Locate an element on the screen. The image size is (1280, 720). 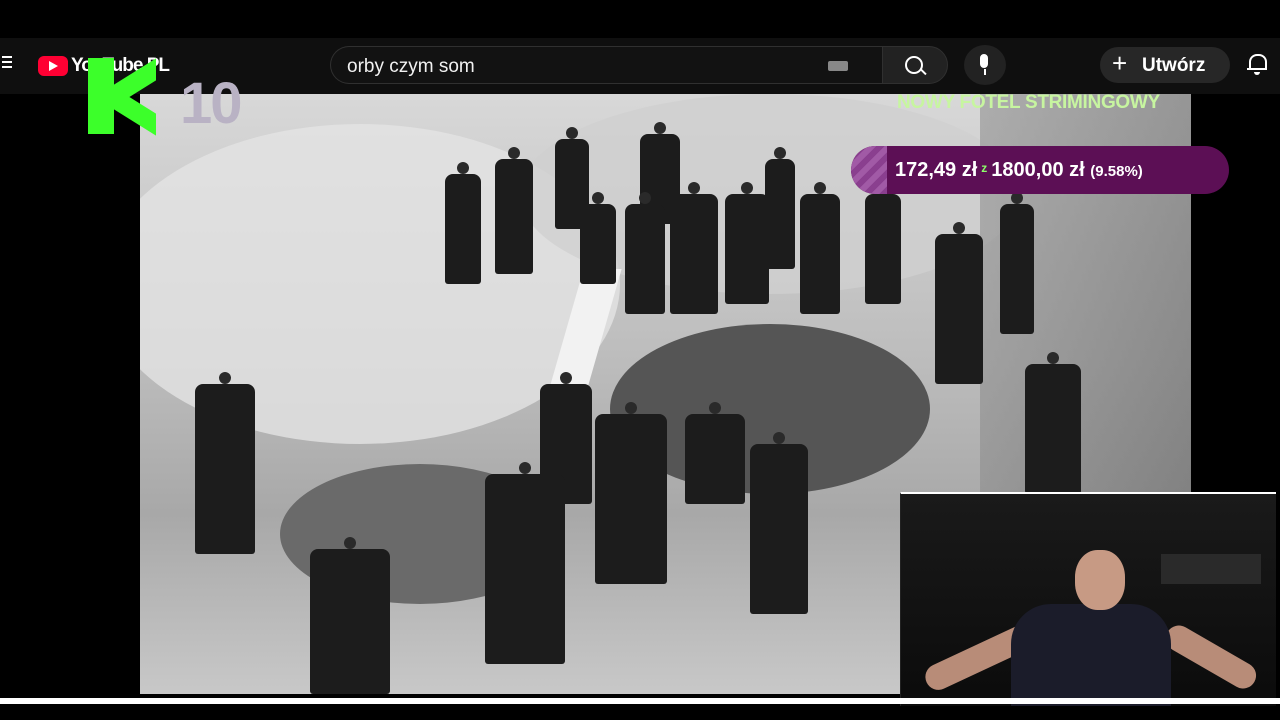
goal-separator: z is located at coordinates (984, 168).